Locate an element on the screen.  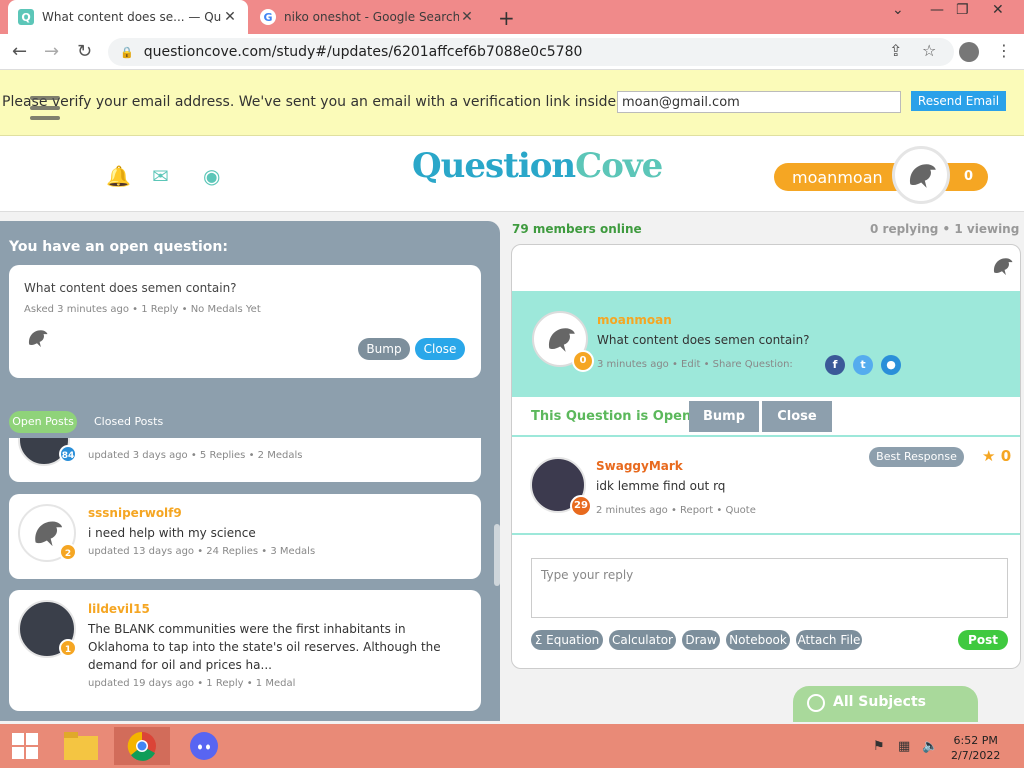
questioncove-favicon-icon: Q is located at coordinates (26, 17).